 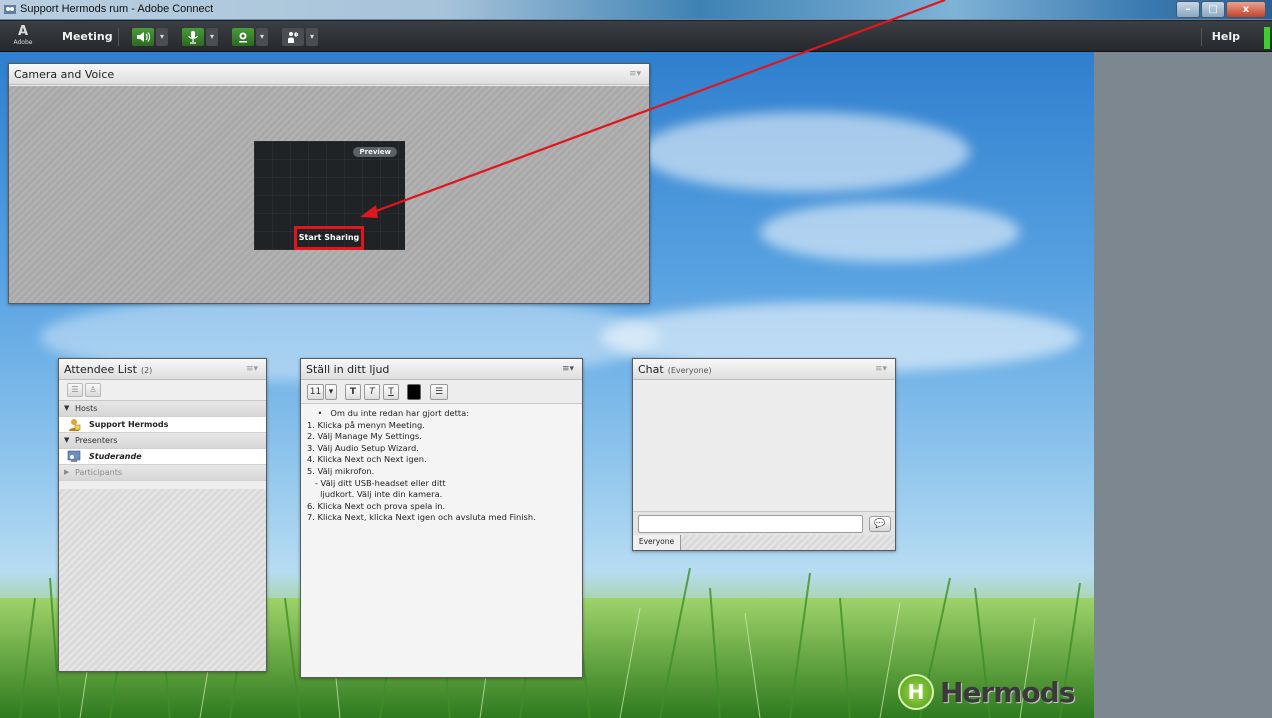 I want to click on host-icon, so click(x=75, y=425).